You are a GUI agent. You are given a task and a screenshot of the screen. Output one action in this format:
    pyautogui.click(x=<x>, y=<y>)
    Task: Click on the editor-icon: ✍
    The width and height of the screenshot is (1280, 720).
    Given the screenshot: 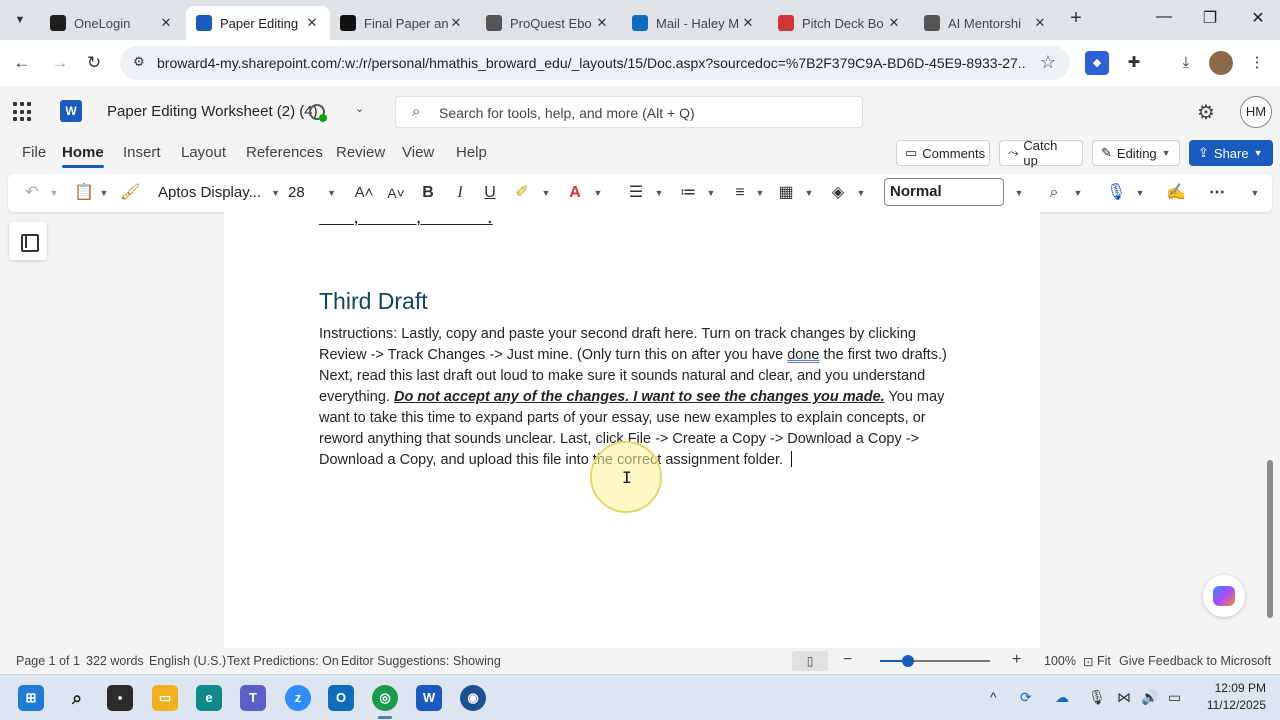 What is the action you would take?
    pyautogui.click(x=1176, y=193)
    